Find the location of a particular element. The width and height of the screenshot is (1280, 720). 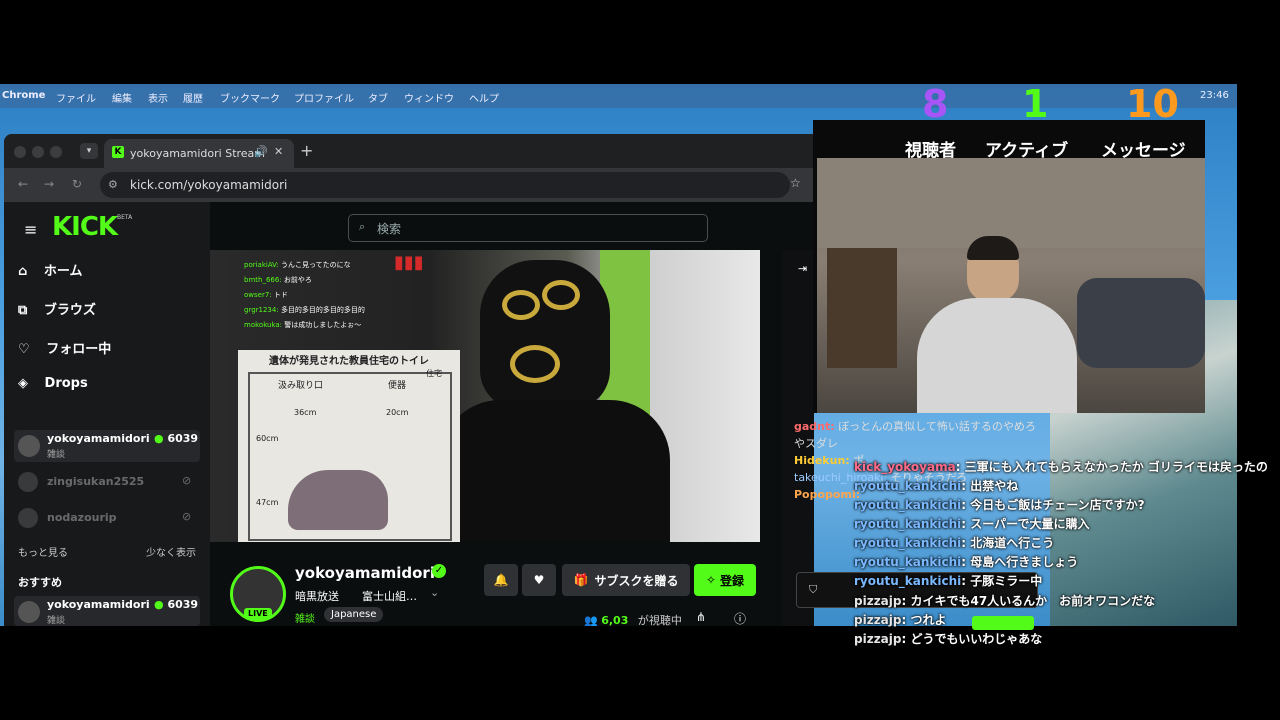

channel-name: zingisukan2525 is located at coordinates (96, 481).